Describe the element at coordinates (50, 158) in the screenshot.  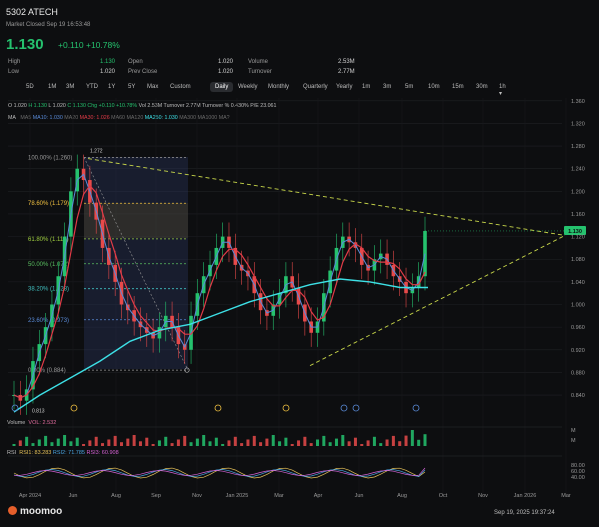
I see `fib-level-label: 100.00% (1.260)` at that location.